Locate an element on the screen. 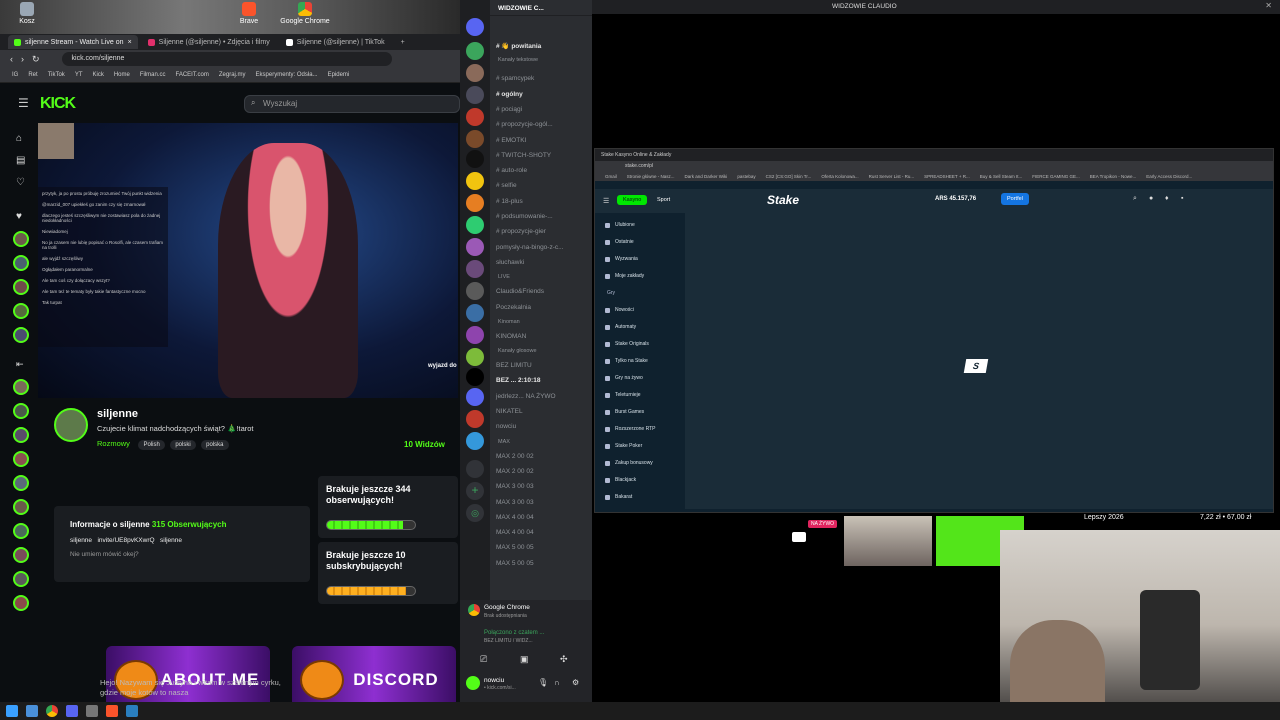 The height and width of the screenshot is (720, 1280). tag: polski is located at coordinates (183, 445).